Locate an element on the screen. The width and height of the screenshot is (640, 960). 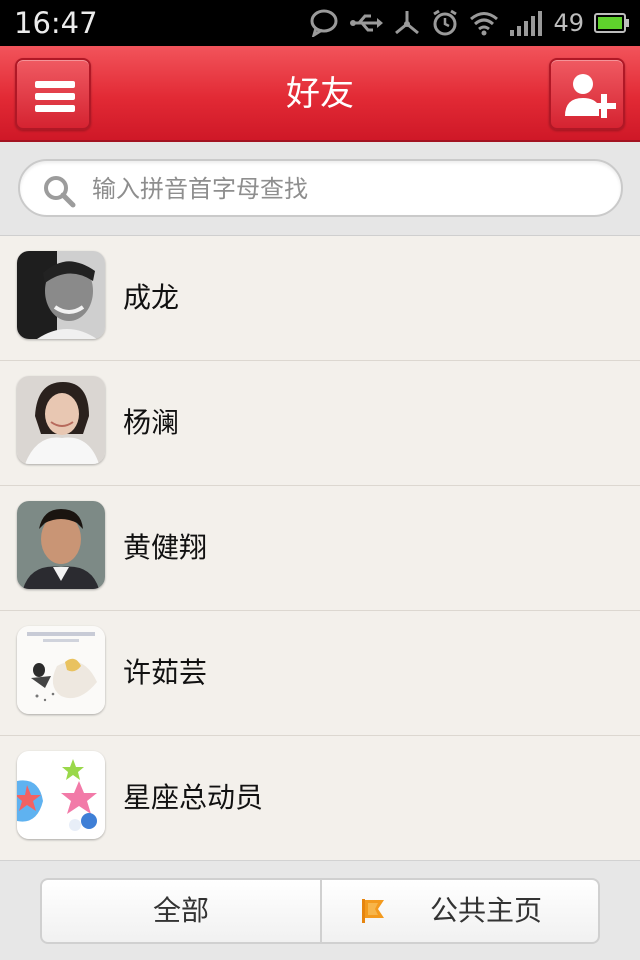
friend-row: 杨澜 is located at coordinates (320, 423).